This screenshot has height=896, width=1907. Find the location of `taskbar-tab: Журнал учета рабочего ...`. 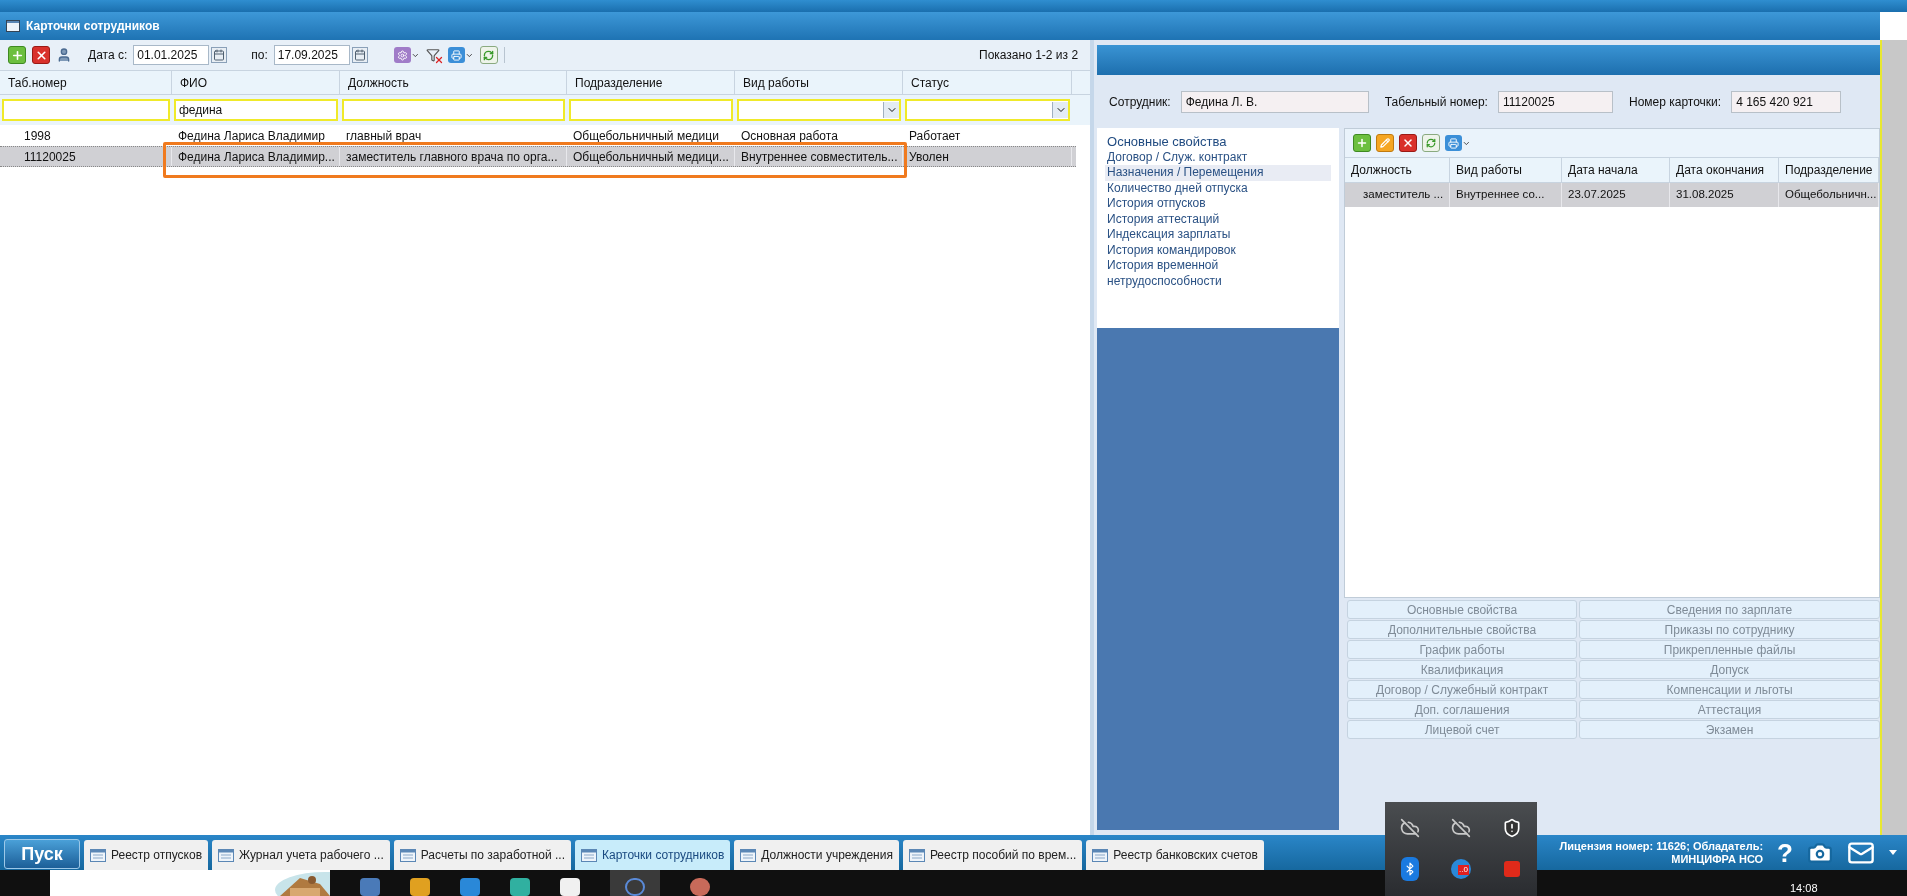

taskbar-tab: Журнал учета рабочего ... is located at coordinates (301, 855).